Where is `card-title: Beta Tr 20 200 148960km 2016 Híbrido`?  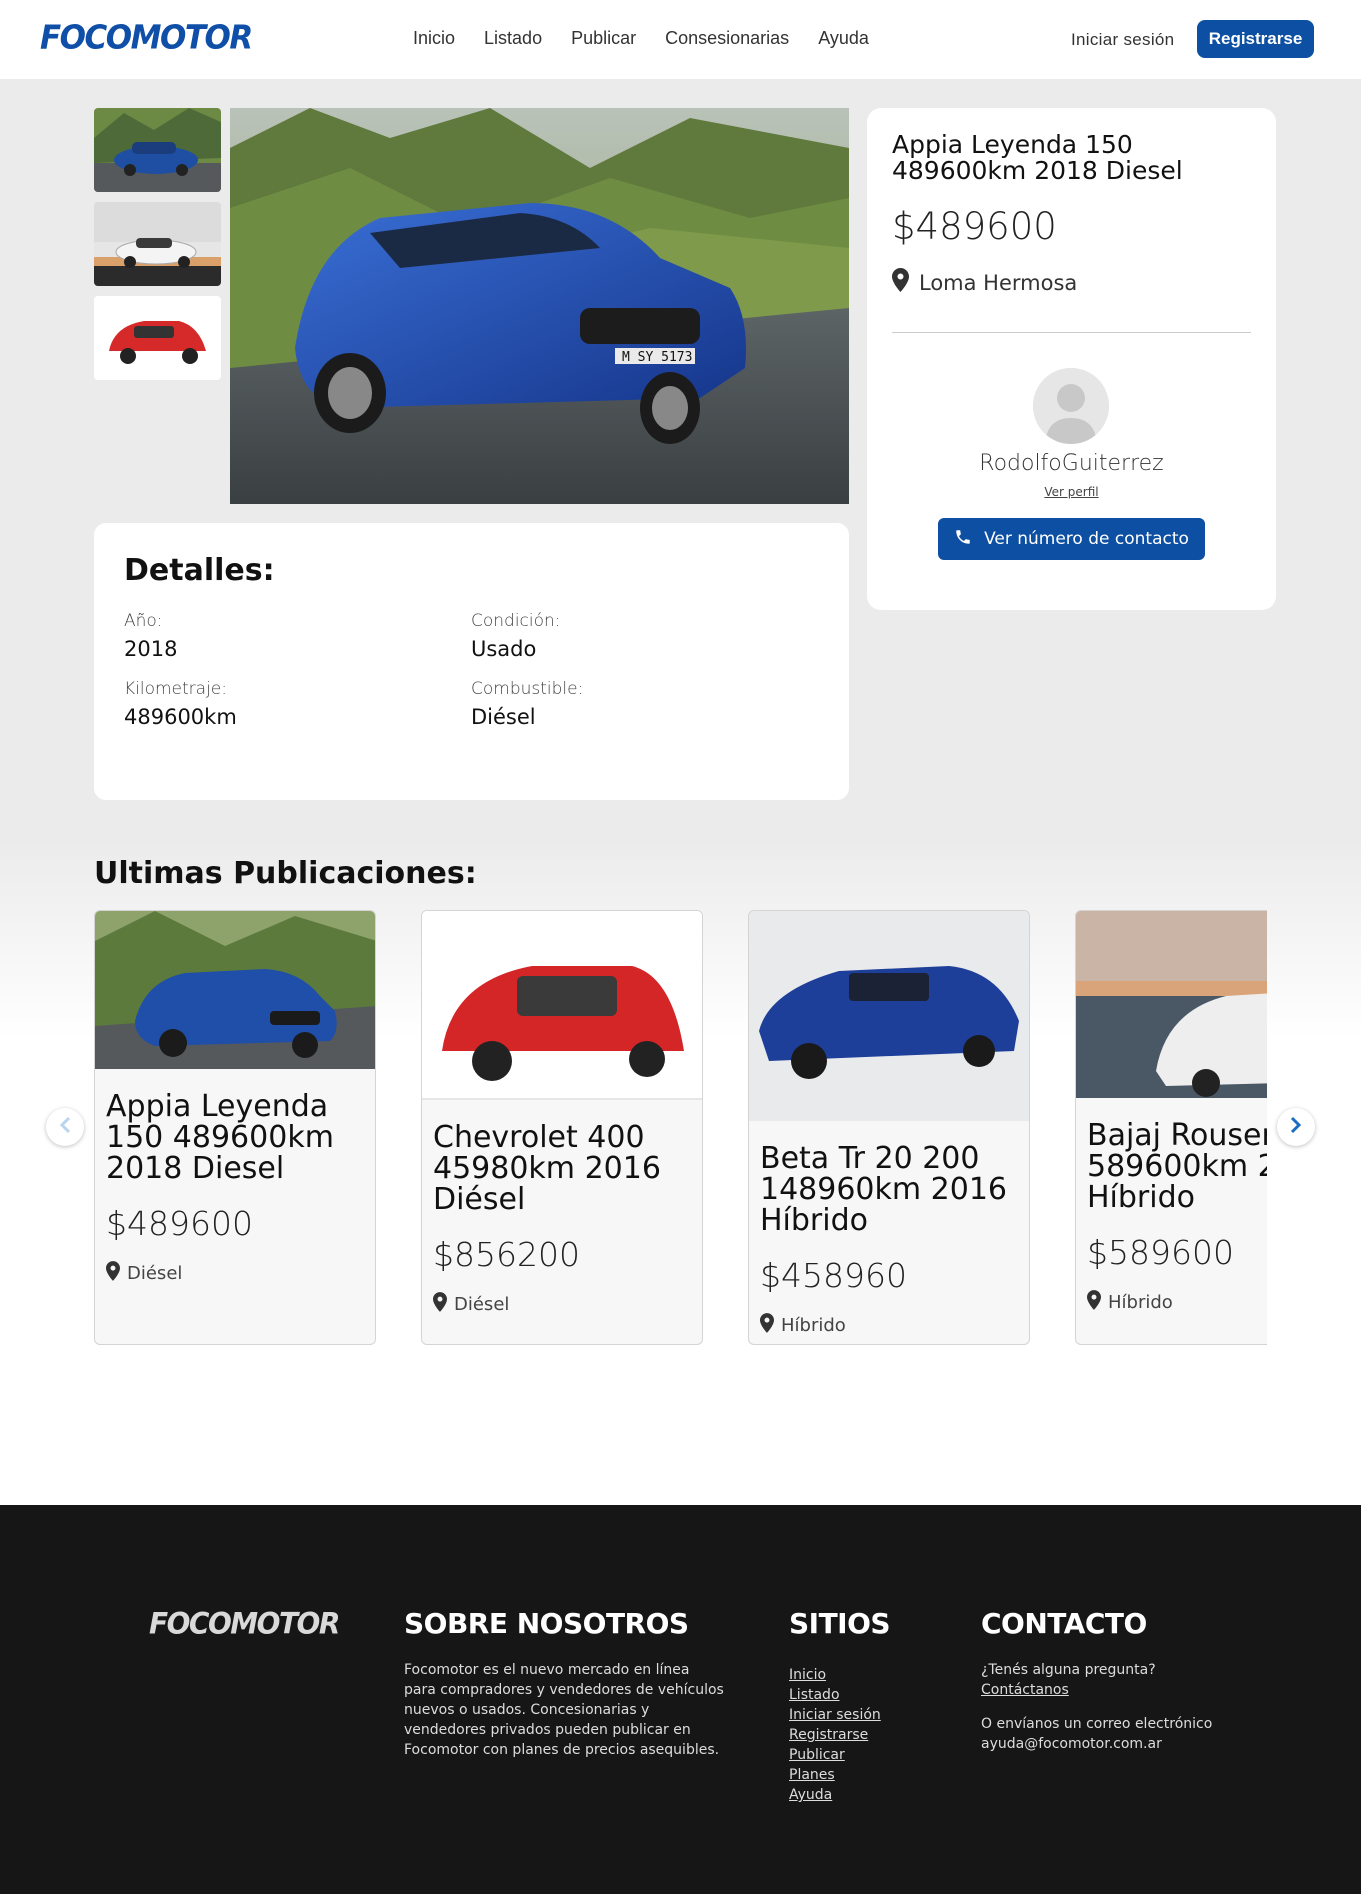 card-title: Beta Tr 20 200 148960km 2016 Híbrido is located at coordinates (884, 1189).